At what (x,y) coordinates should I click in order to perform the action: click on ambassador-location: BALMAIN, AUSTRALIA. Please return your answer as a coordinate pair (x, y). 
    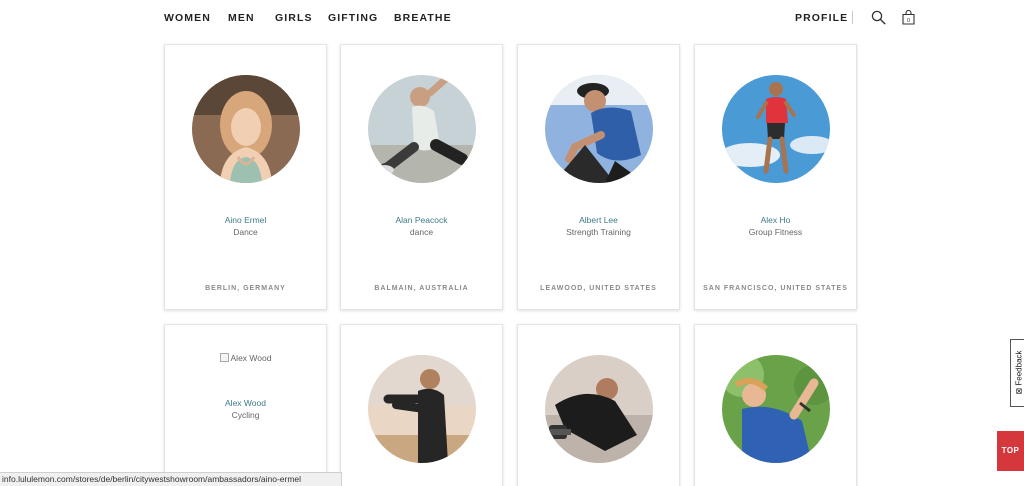
    Looking at the image, I should click on (421, 288).